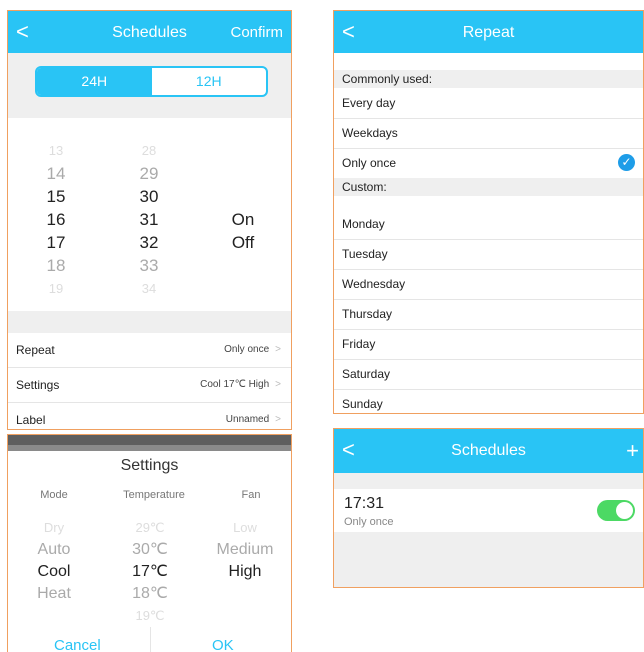 This screenshot has width=644, height=652. I want to click on minute-wheel: 28 29 30 31 32 33 34, so click(149, 219).